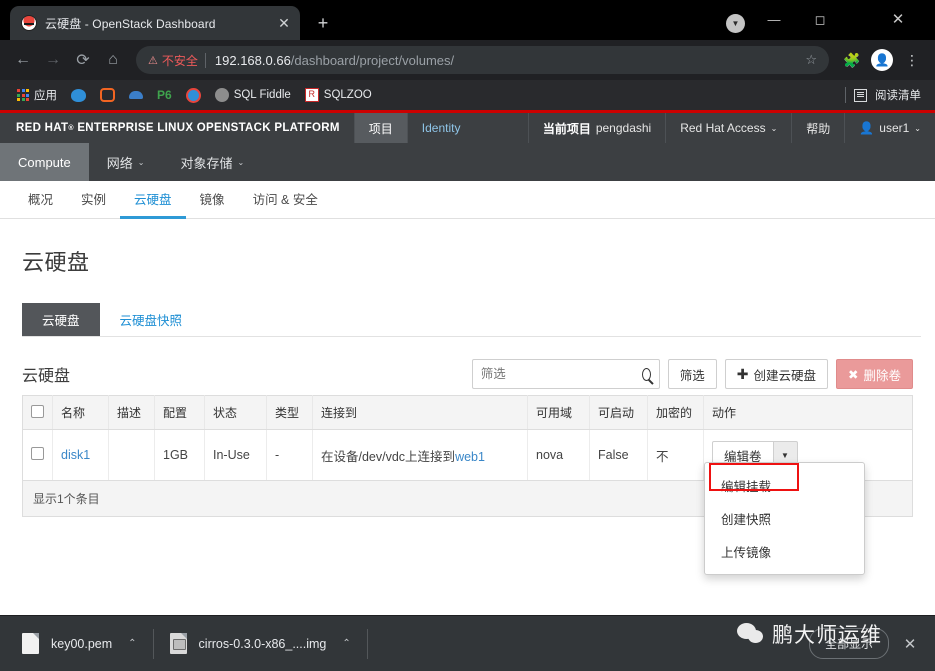 The width and height of the screenshot is (935, 671). What do you see at coordinates (46, 376) in the screenshot?
I see `panel-title: 云硬盘` at bounding box center [46, 376].